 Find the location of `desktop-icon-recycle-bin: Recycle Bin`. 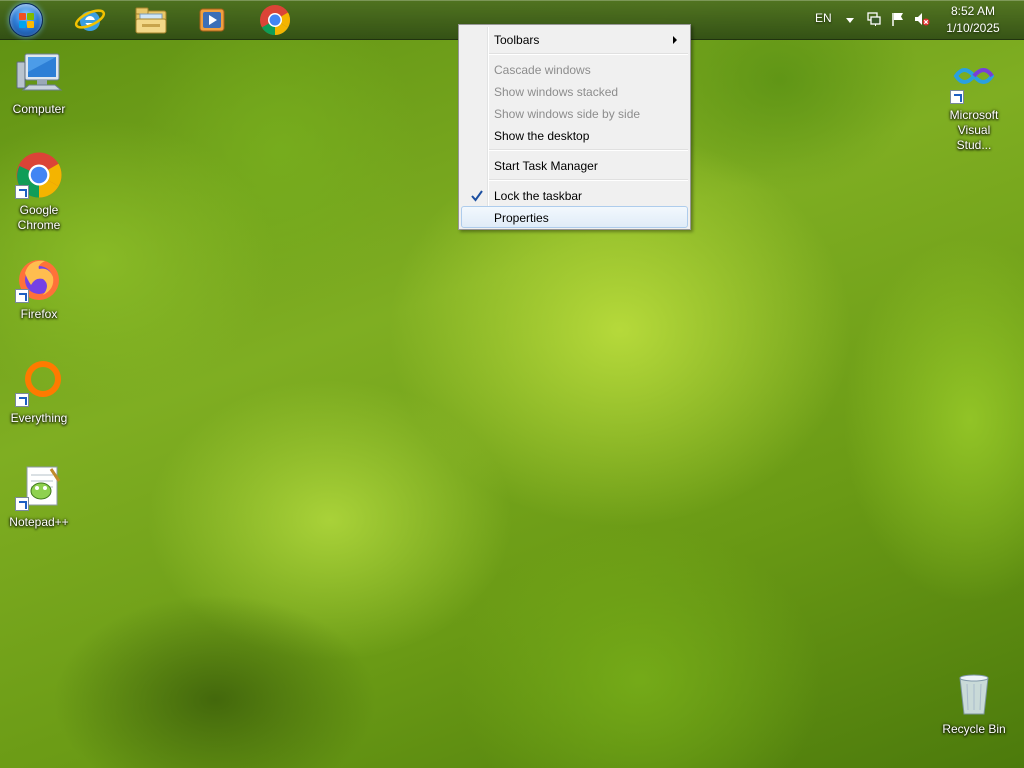

desktop-icon-recycle-bin: Recycle Bin is located at coordinates (974, 703).